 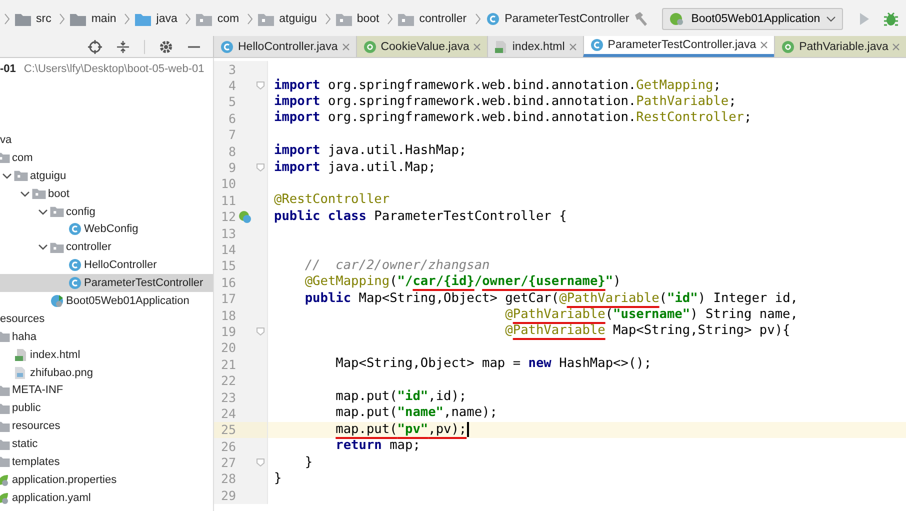 I want to click on tree-item: application.properties, so click(x=106, y=479).